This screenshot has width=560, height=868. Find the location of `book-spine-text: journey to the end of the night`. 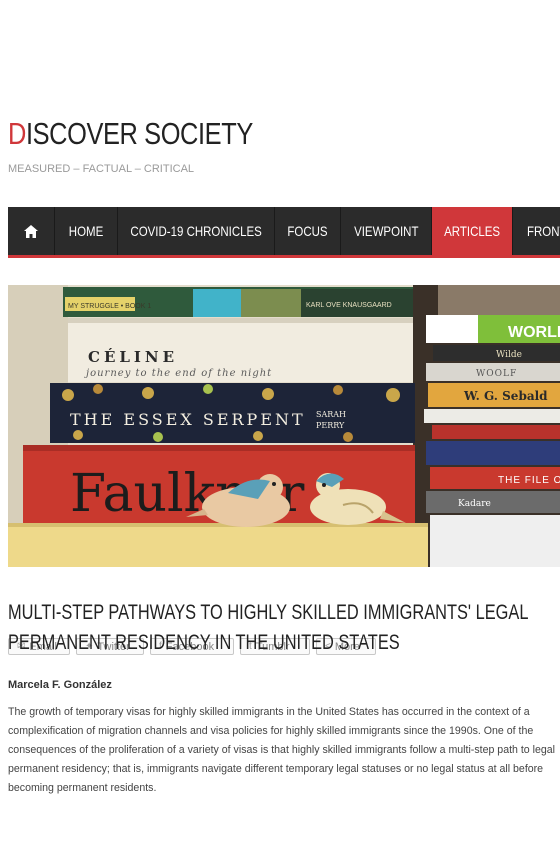

book-spine-text: journey to the end of the night is located at coordinates (178, 373).